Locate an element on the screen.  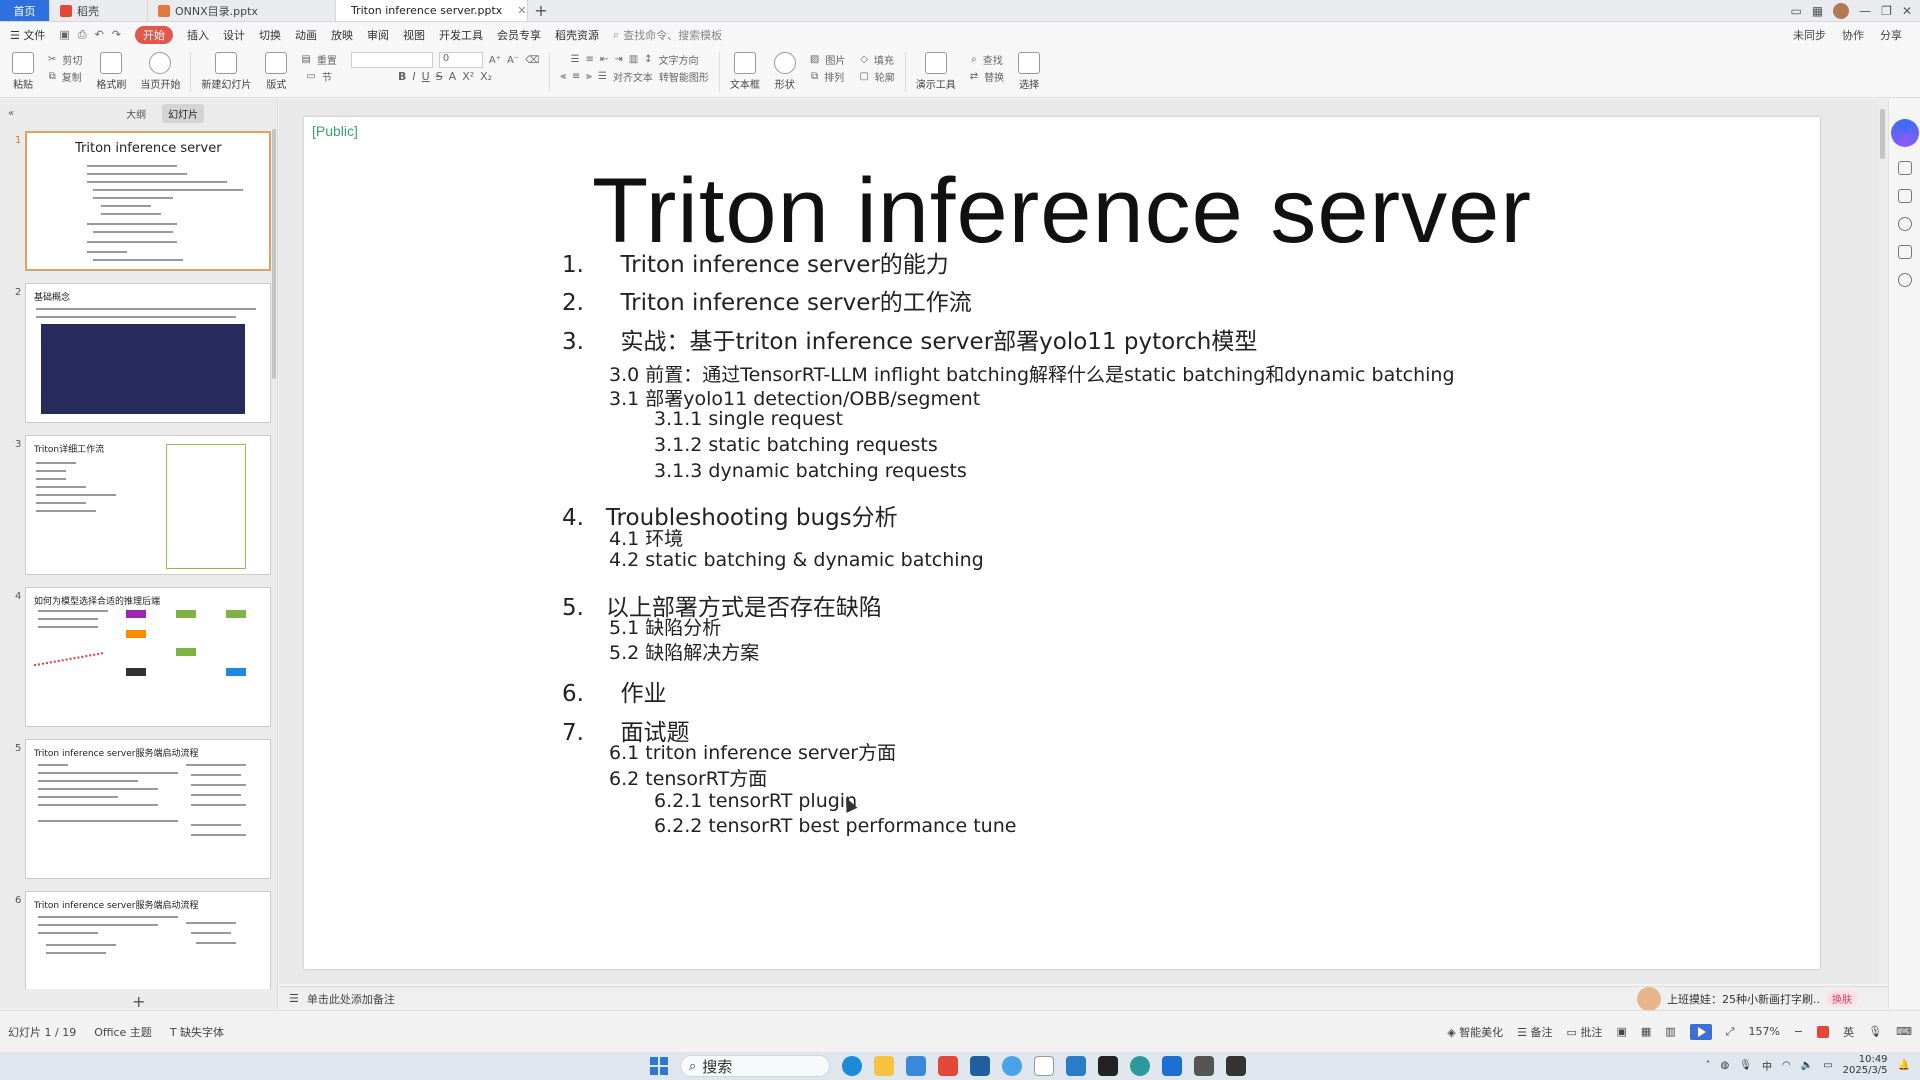
tab-docer: 稻壳 is located at coordinates (99, 10).